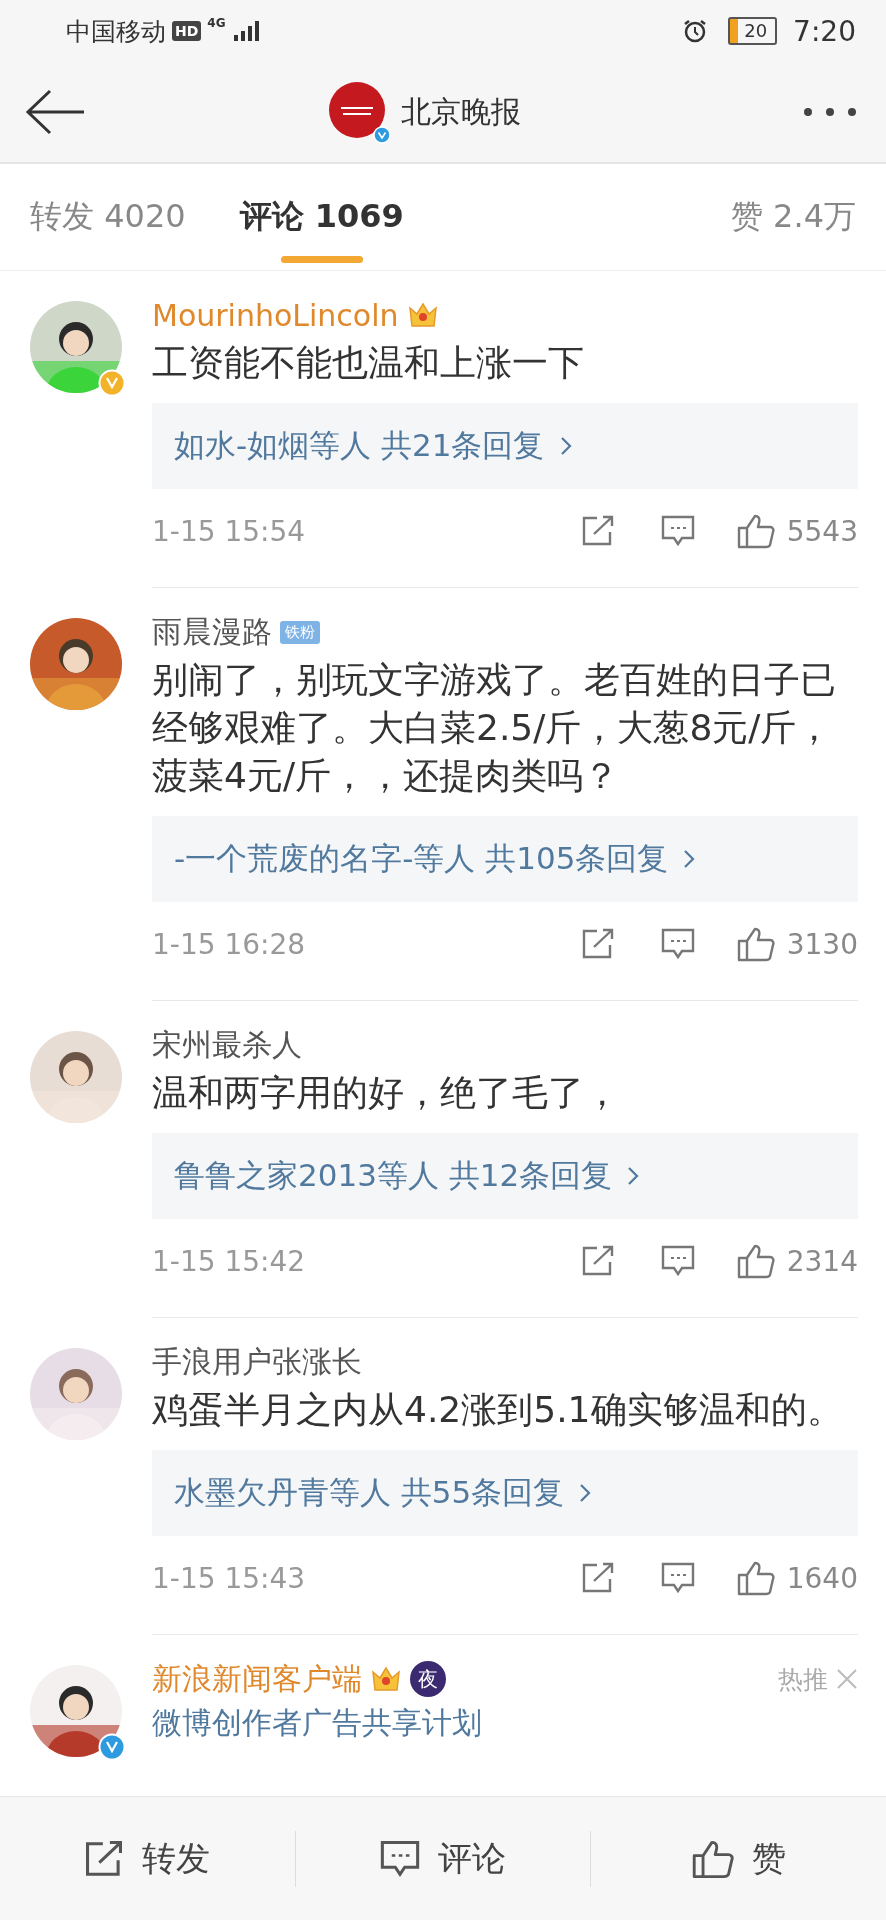 This screenshot has height=1920, width=886. I want to click on like-button: 赞, so click(738, 1858).